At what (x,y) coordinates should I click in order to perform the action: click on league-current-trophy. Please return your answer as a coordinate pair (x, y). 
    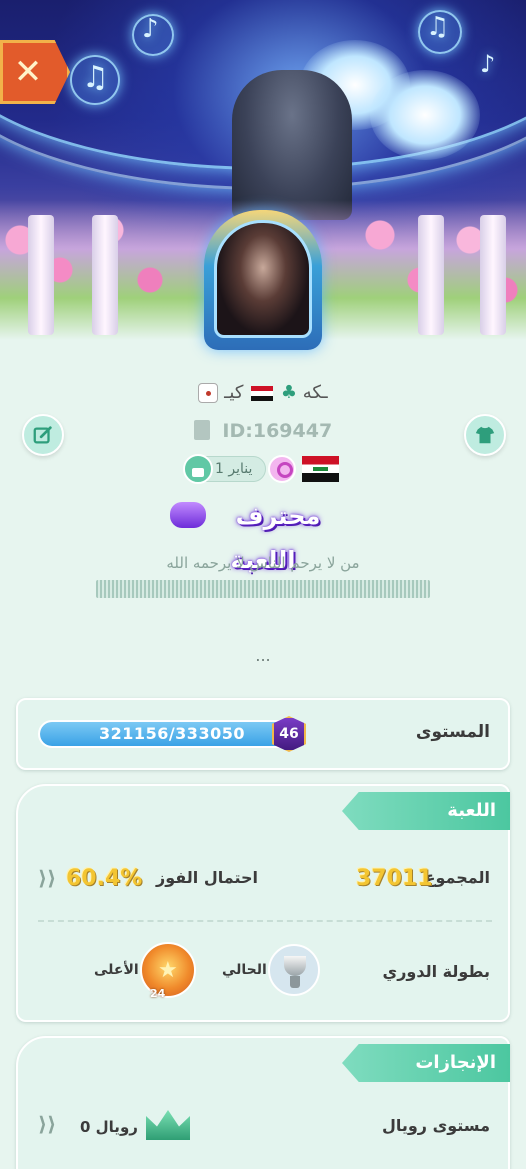
    Looking at the image, I should click on (294, 970).